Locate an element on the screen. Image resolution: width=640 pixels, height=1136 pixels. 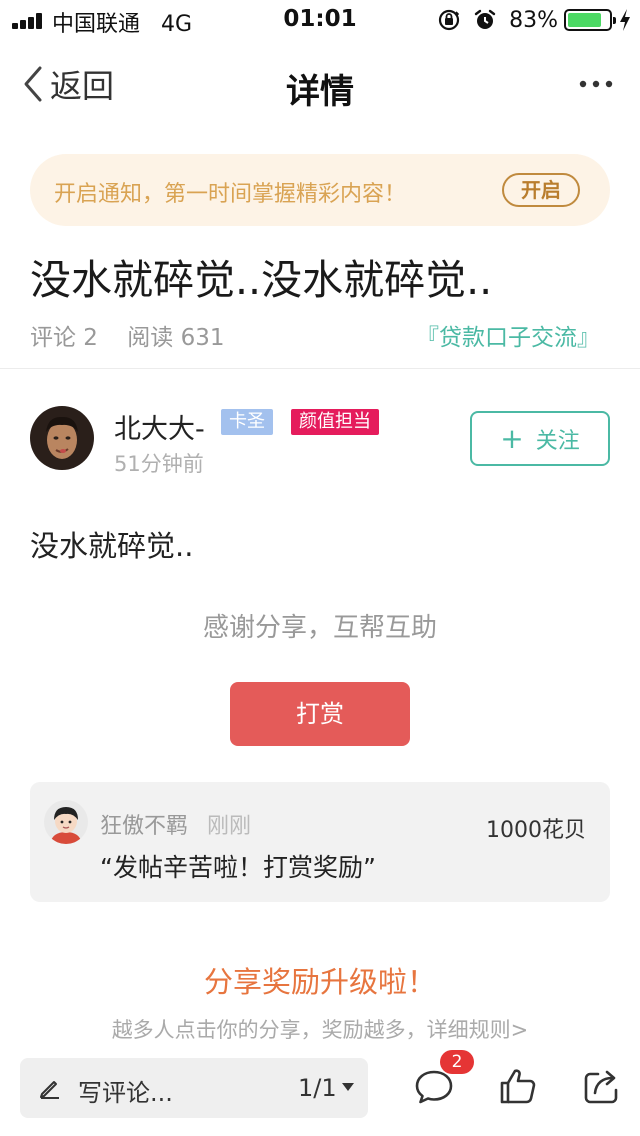
post-time: 51分钟前 is located at coordinates (159, 464).